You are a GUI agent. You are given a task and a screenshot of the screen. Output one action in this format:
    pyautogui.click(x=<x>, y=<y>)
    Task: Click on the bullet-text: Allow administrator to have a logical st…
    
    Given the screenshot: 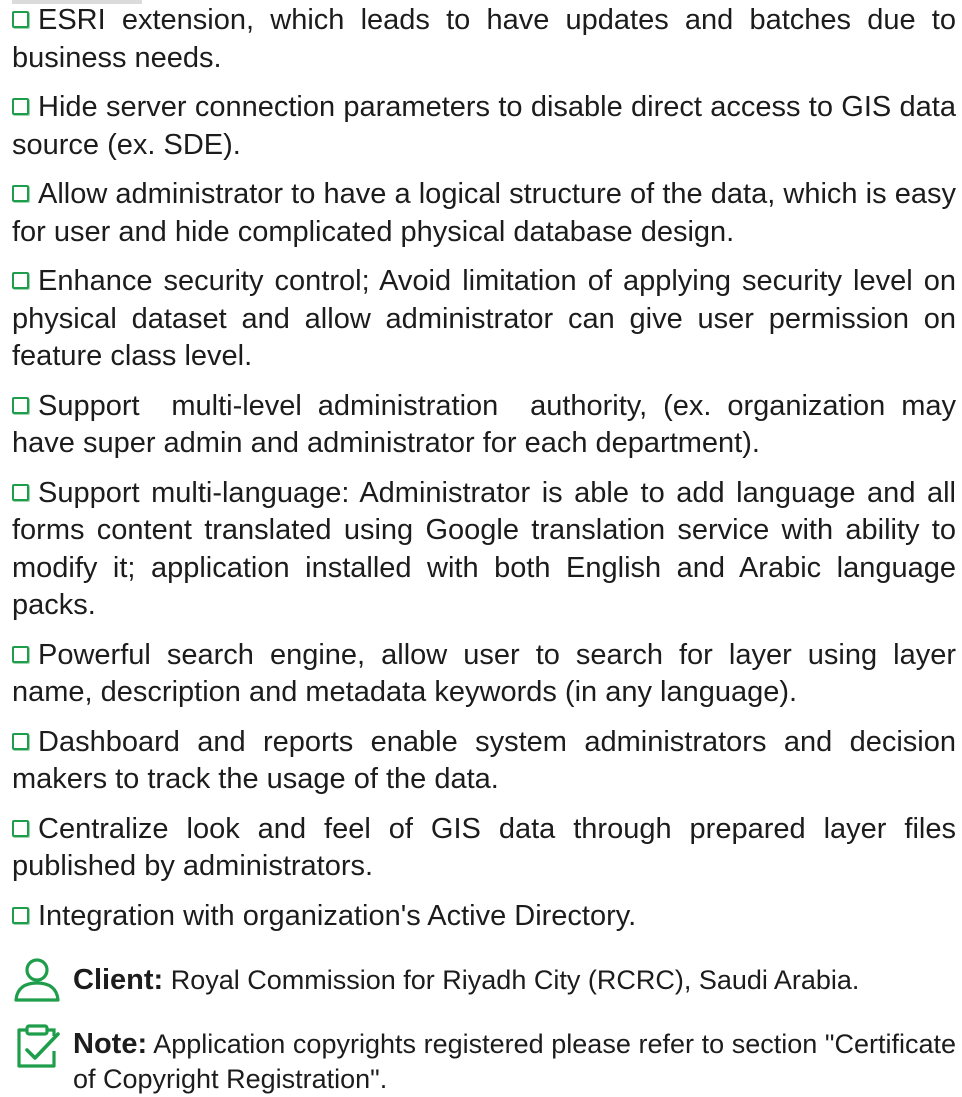 What is the action you would take?
    pyautogui.click(x=484, y=213)
    